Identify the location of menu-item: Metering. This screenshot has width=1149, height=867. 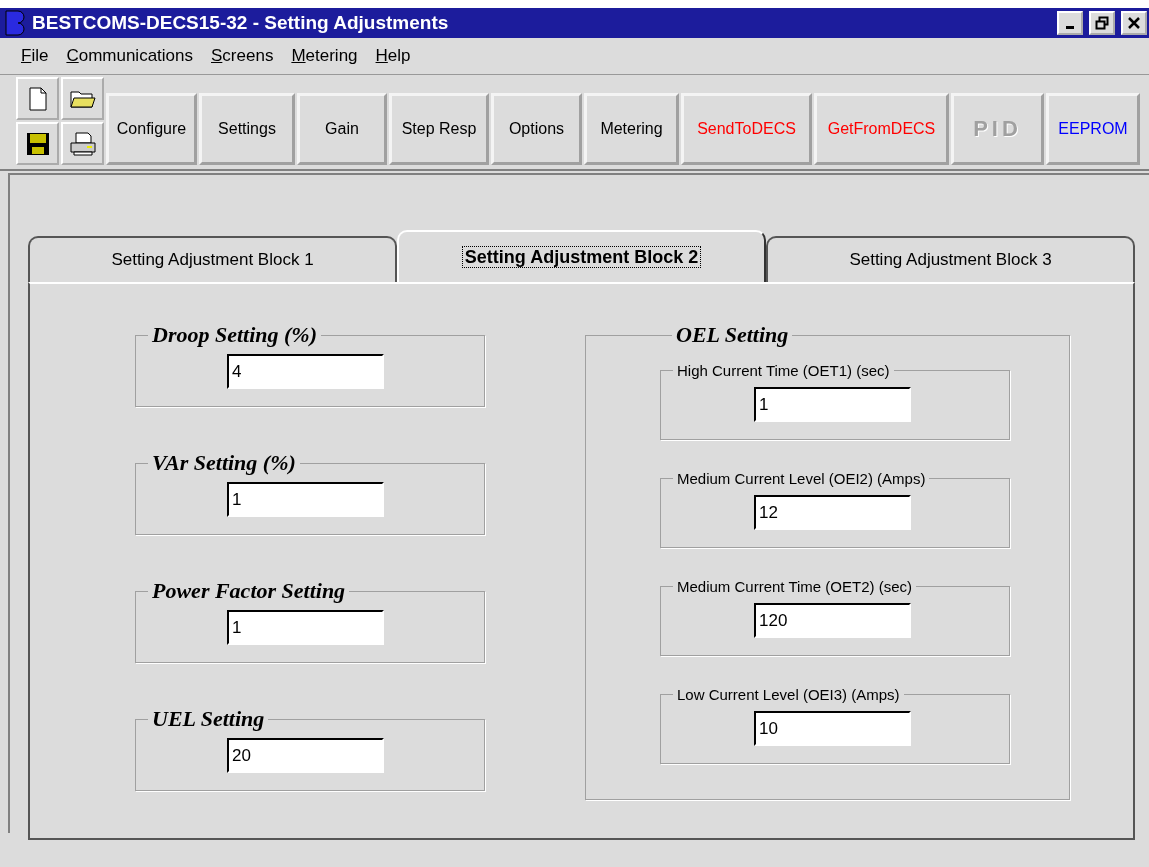
(324, 56).